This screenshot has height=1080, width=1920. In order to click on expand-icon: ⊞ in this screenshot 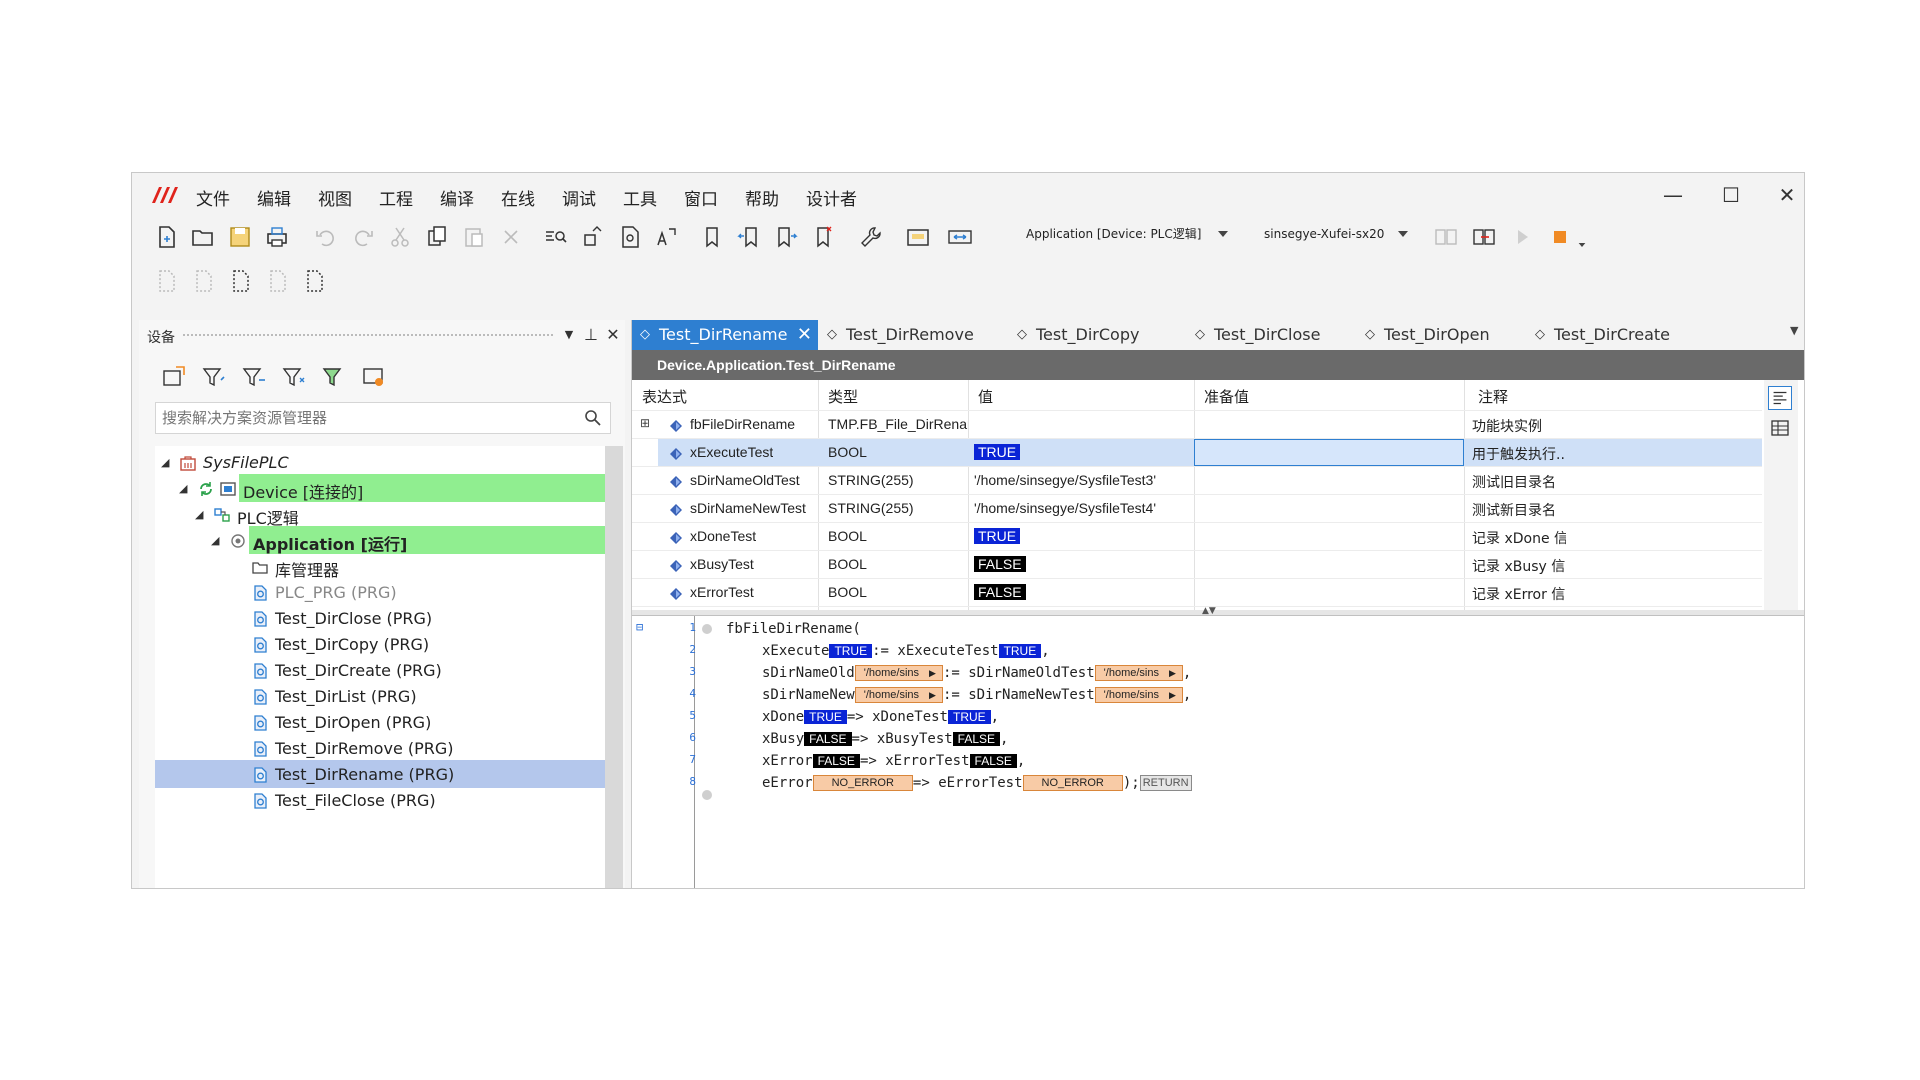, I will do `click(645, 423)`.